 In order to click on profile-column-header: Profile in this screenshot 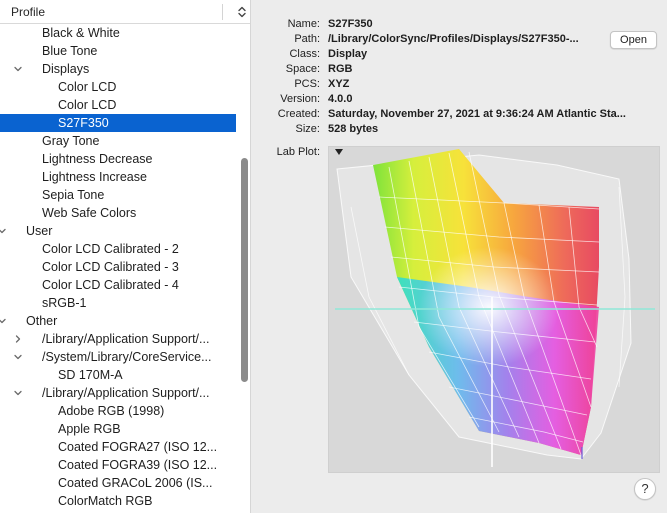, I will do `click(125, 12)`.